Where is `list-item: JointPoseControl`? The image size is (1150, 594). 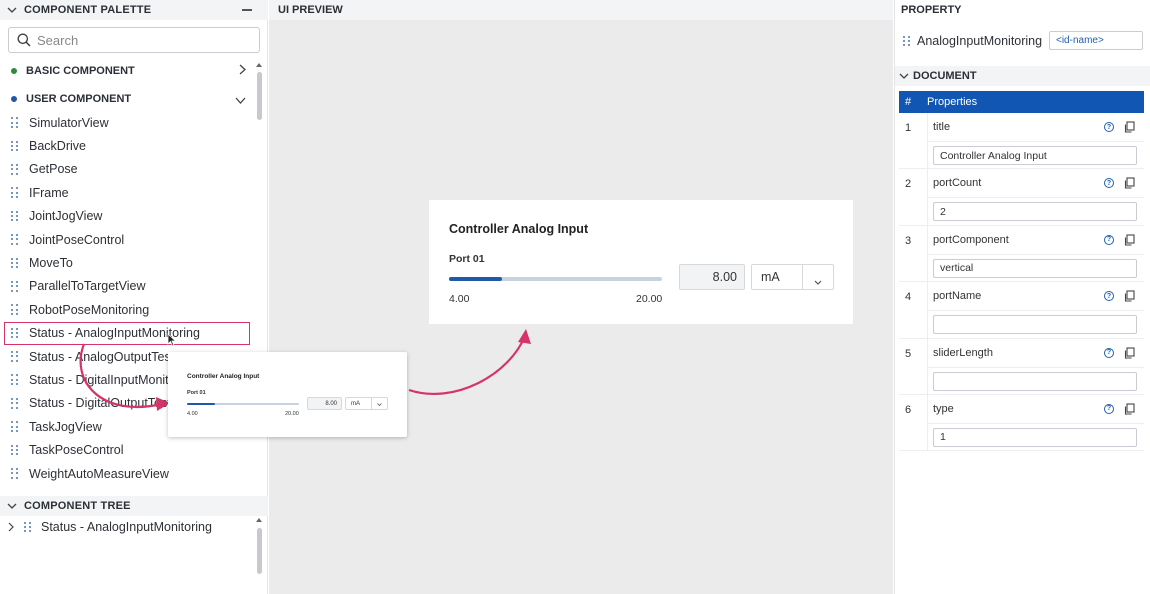 list-item: JointPoseControl is located at coordinates (127, 239).